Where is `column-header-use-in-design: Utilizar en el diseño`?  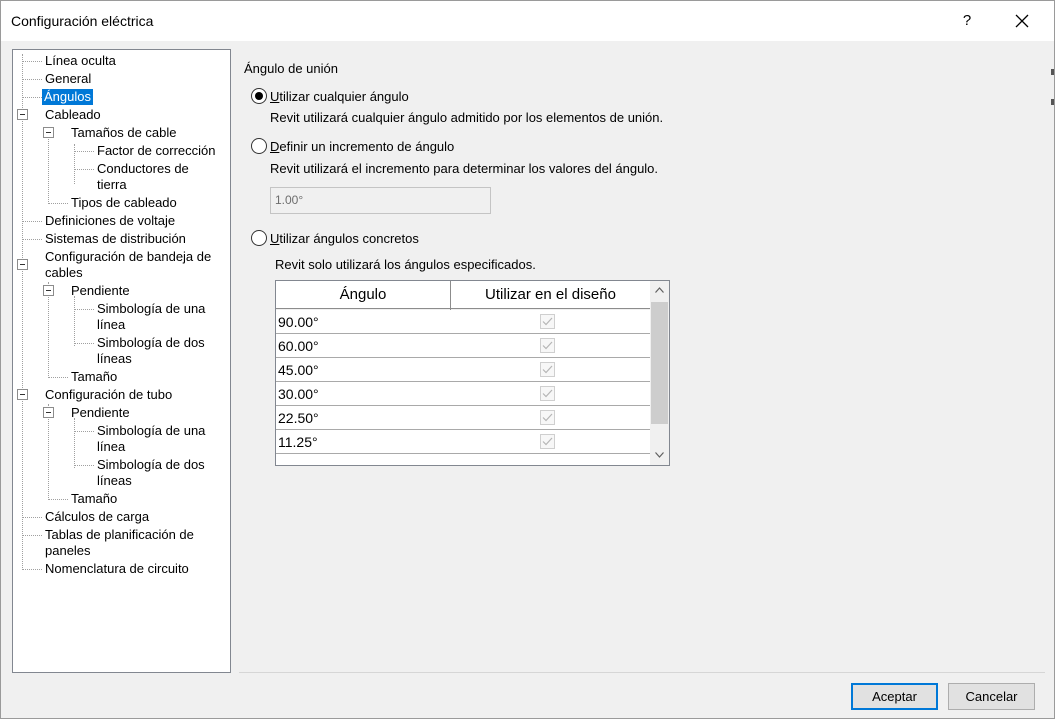 column-header-use-in-design: Utilizar en el diseño is located at coordinates (550, 295).